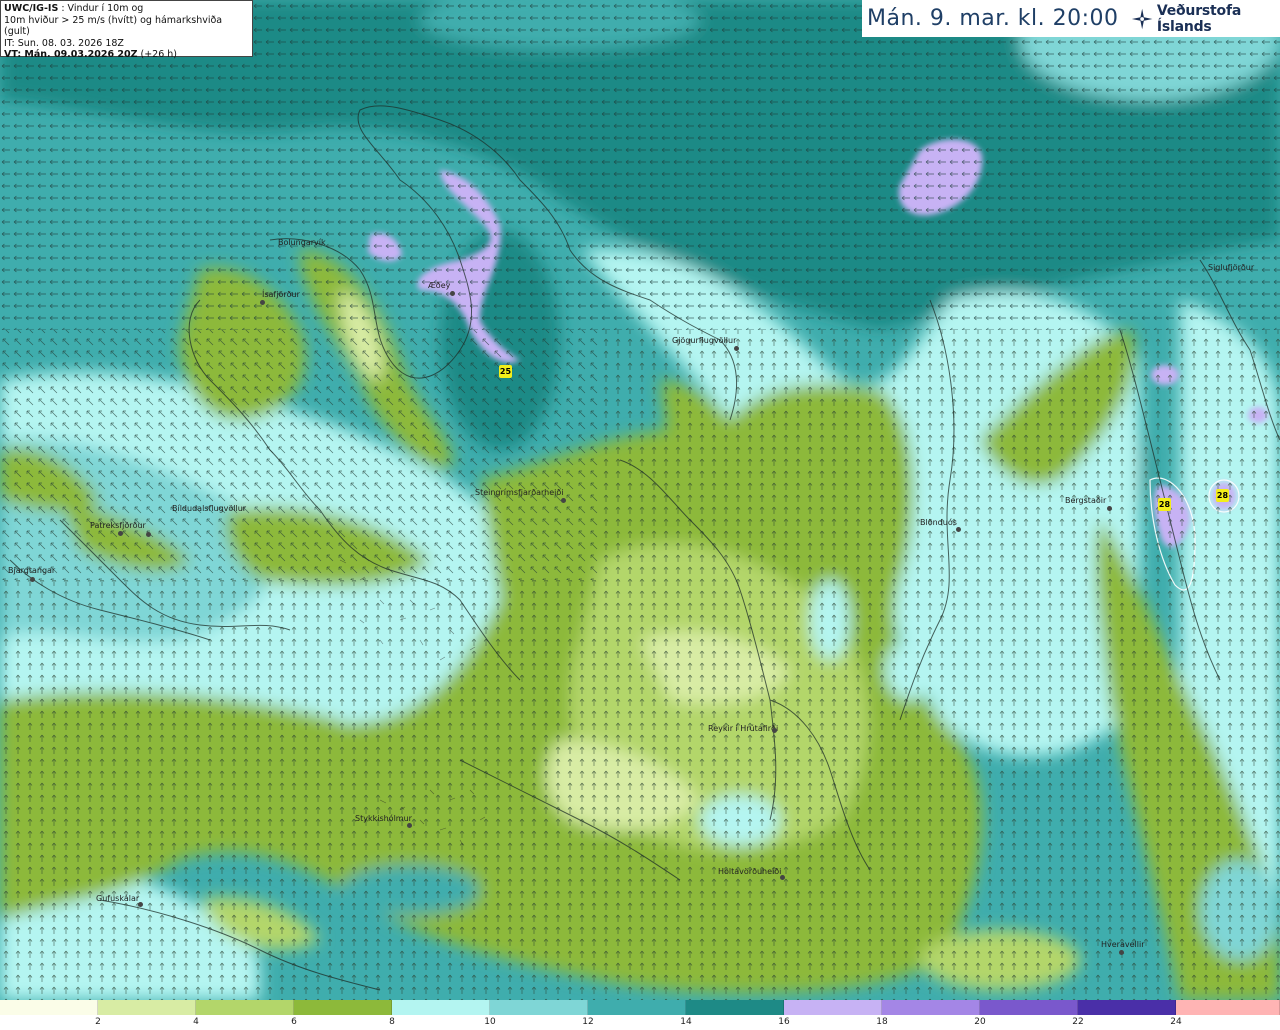 The image size is (1280, 1030). What do you see at coordinates (196, 1022) in the screenshot?
I see `legend-tick-label: 4` at bounding box center [196, 1022].